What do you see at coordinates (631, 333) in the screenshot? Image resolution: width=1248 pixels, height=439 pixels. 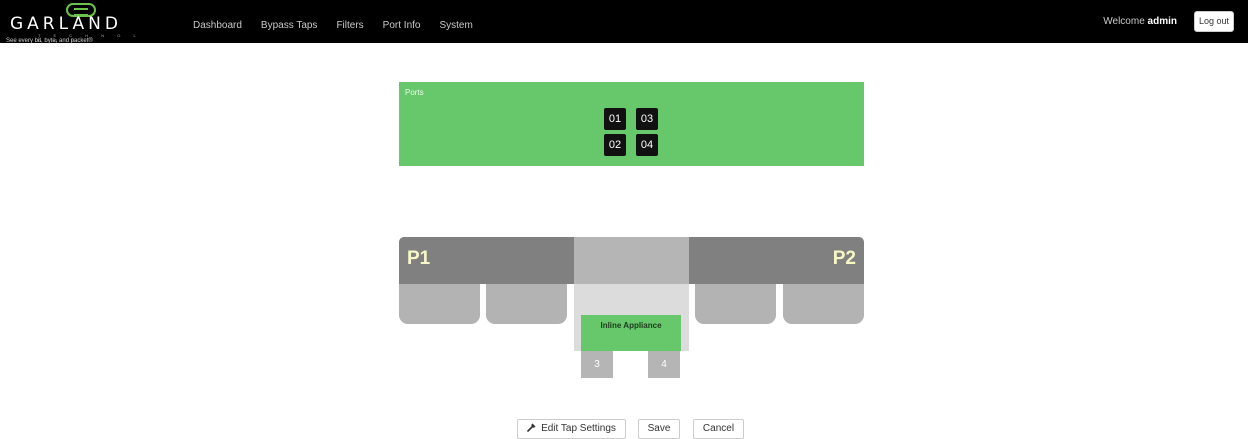 I see `inline-appliance: Inline Appliance` at bounding box center [631, 333].